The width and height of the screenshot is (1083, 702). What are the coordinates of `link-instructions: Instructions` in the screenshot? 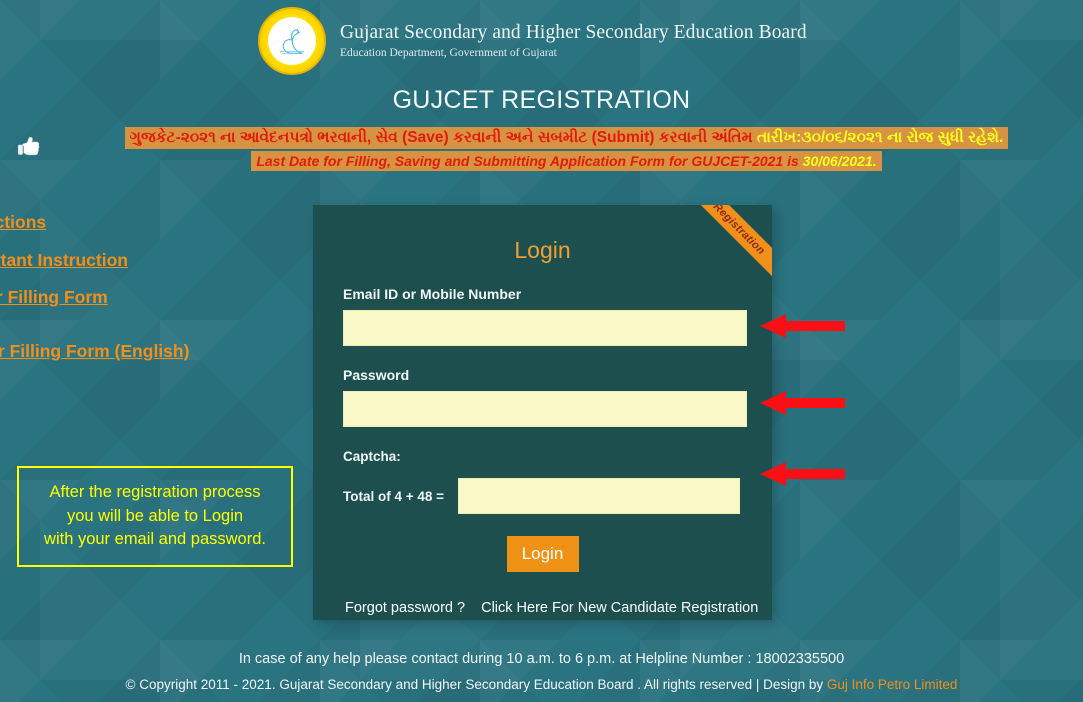 It's located at (115, 222).